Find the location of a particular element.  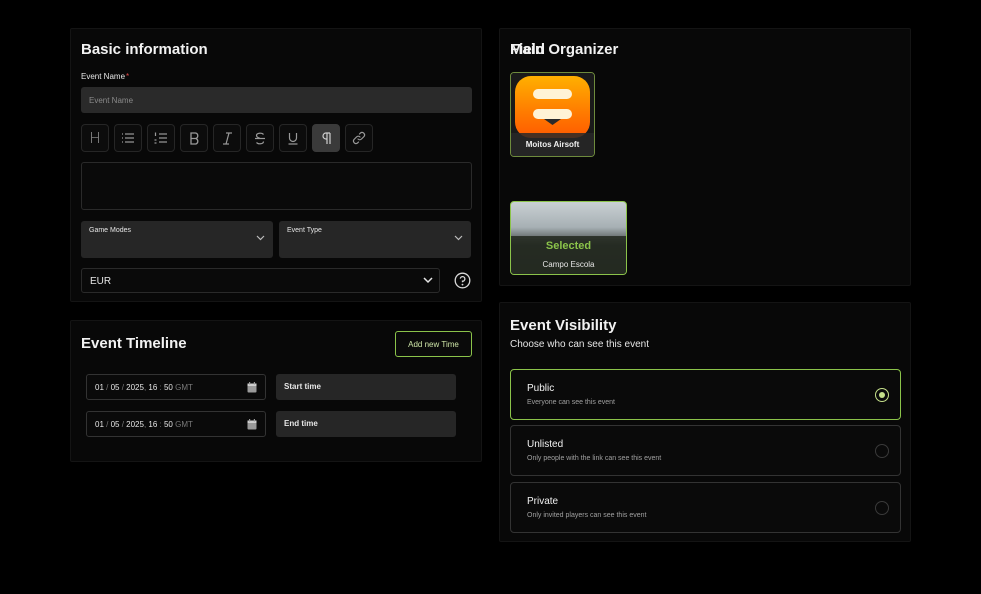

basic-information-title: Basic information is located at coordinates (144, 49).